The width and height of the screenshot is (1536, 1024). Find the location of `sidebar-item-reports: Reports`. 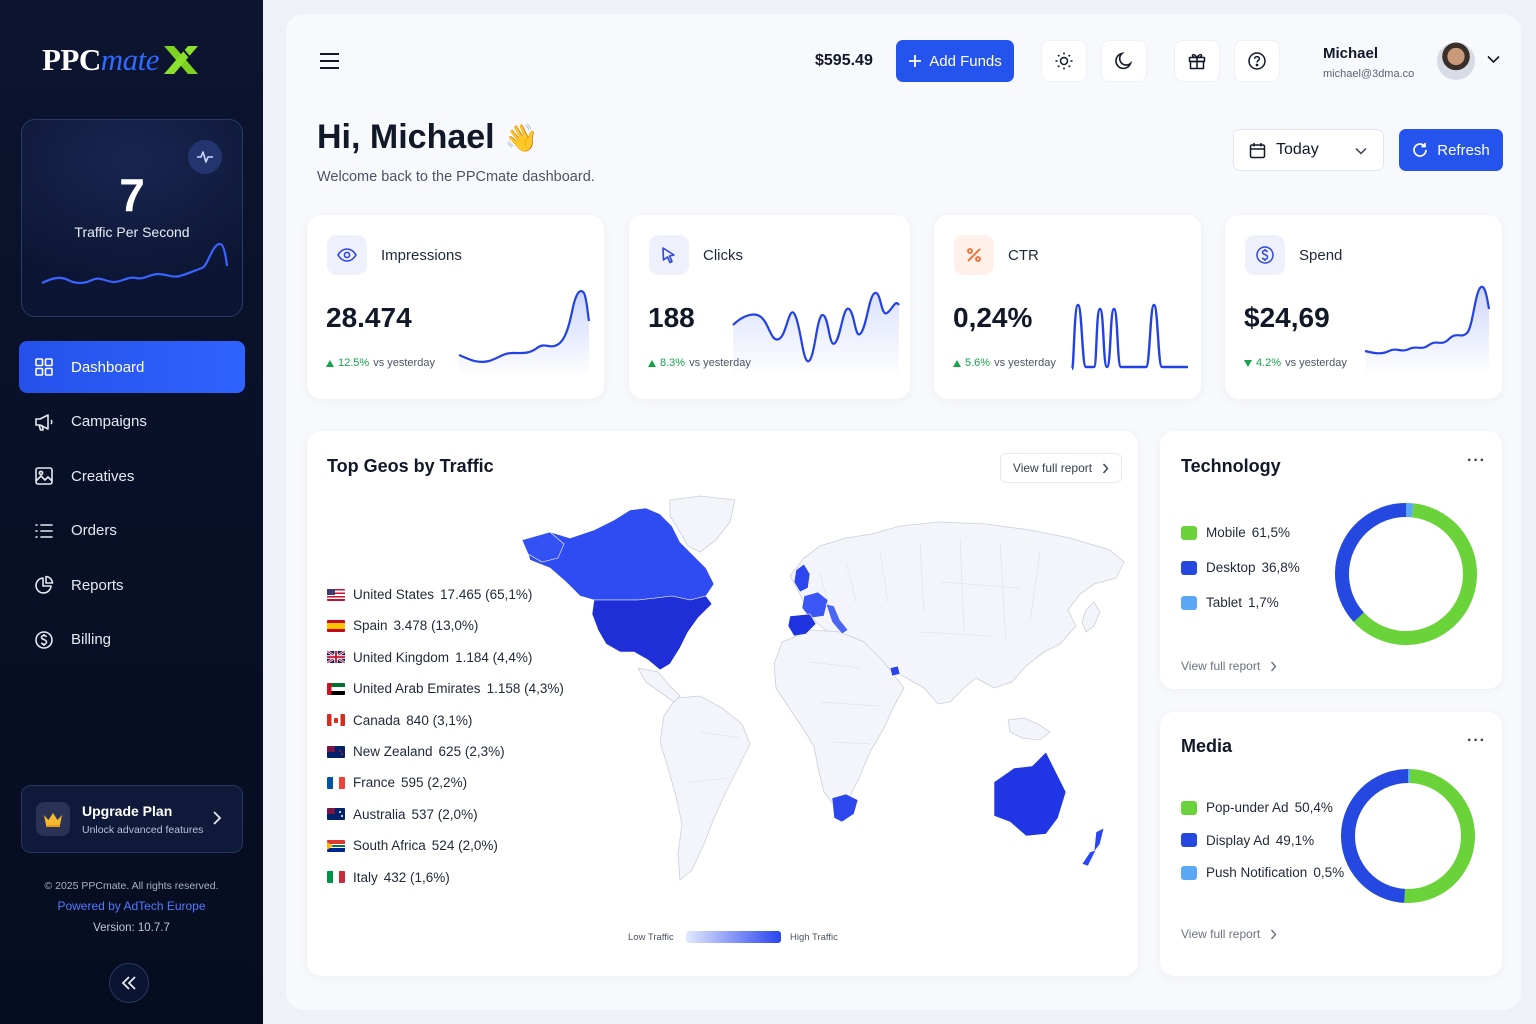

sidebar-item-reports: Reports is located at coordinates (132, 585).